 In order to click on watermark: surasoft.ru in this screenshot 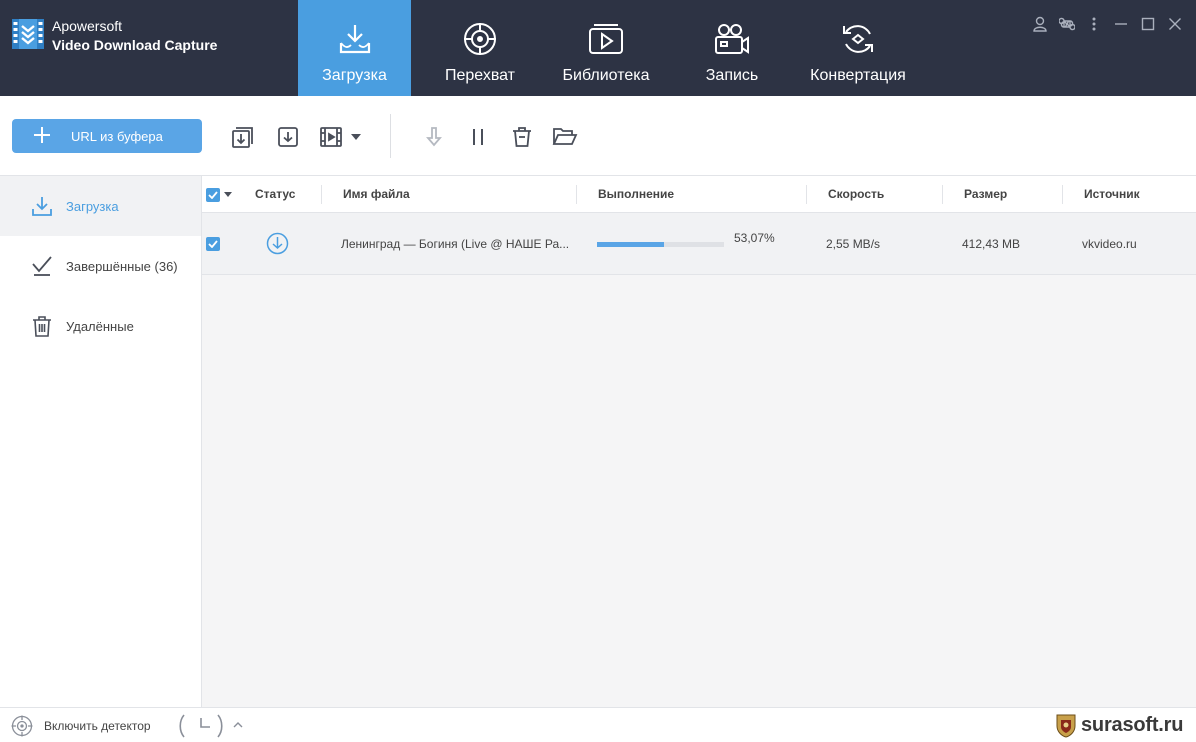, I will do `click(1119, 725)`.